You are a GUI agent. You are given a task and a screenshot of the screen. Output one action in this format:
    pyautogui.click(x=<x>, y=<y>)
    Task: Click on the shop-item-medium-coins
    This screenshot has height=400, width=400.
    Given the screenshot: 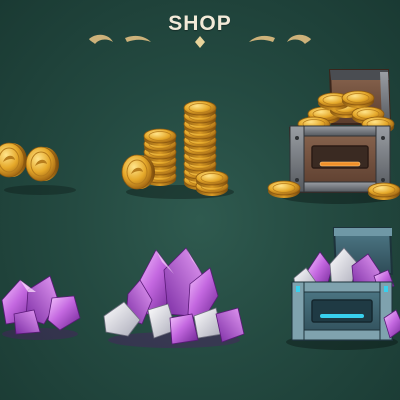 What is the action you would take?
    pyautogui.click(x=178, y=147)
    